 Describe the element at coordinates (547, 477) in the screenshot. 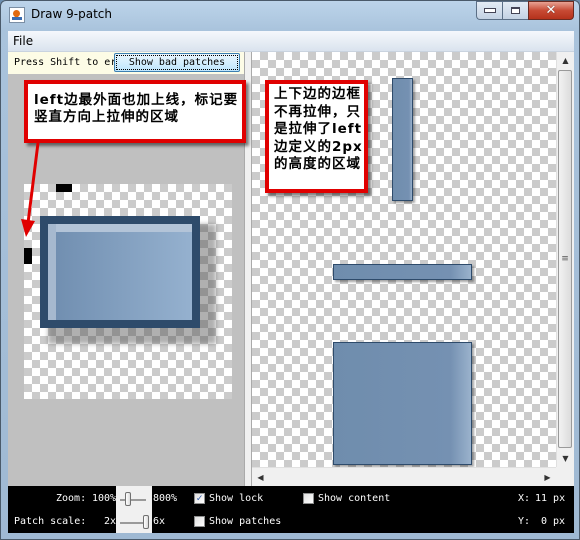

I see `scroll-right-icon: ▶` at that location.